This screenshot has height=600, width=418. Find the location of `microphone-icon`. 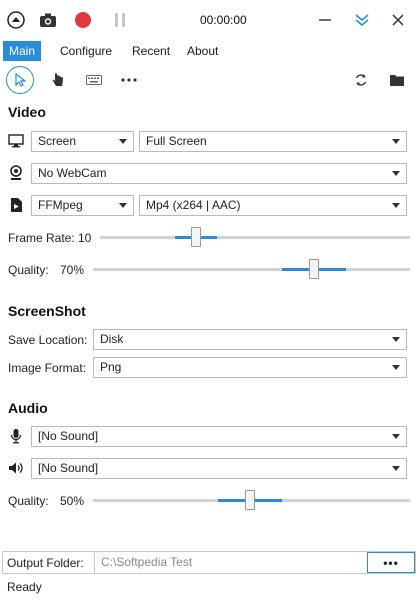

microphone-icon is located at coordinates (16, 436).